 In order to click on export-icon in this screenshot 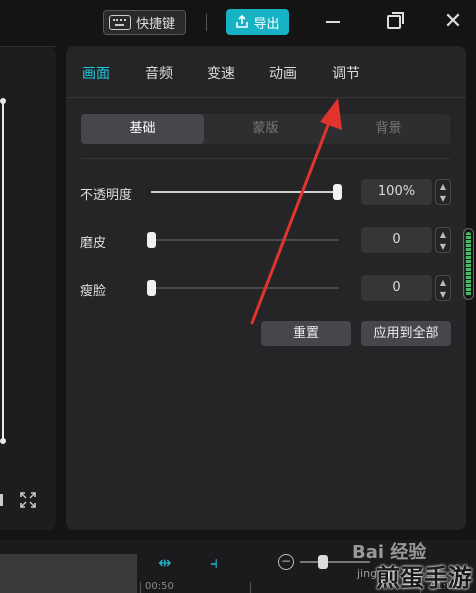, I will do `click(242, 21)`.